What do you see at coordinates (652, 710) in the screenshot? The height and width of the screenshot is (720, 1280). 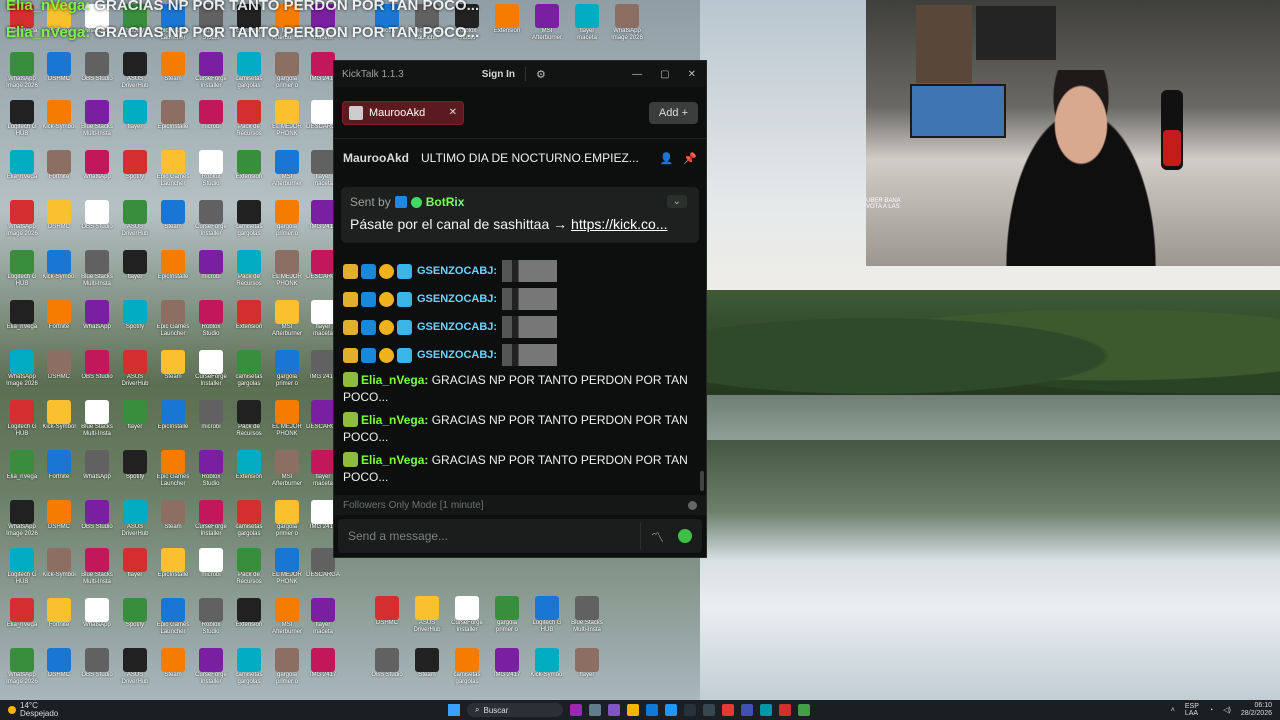 I see `edge-icon` at bounding box center [652, 710].